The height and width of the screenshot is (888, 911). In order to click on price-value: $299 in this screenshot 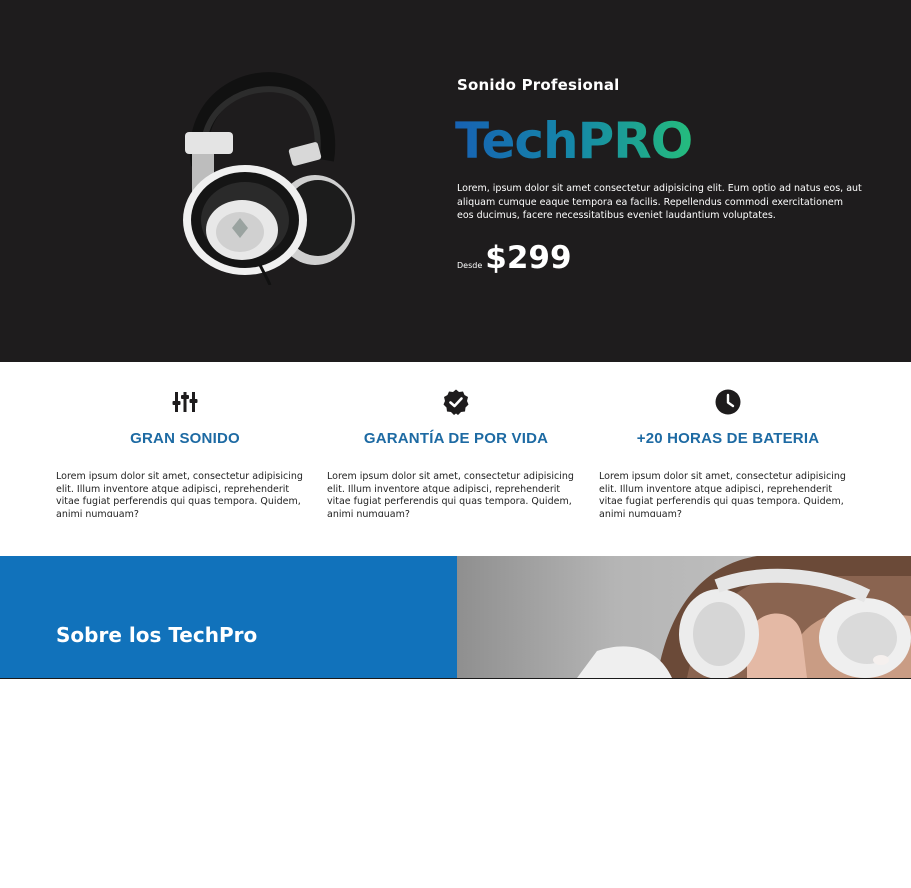, I will do `click(528, 258)`.